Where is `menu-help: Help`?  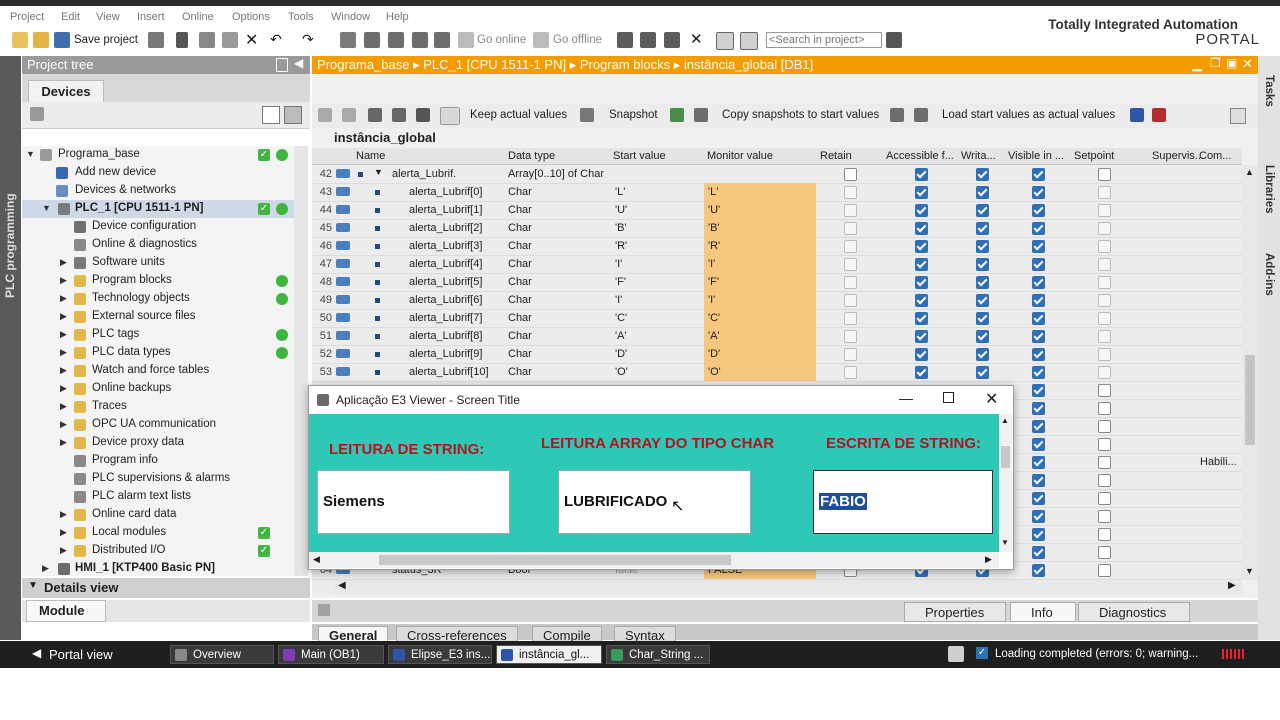
menu-help: Help is located at coordinates (397, 17).